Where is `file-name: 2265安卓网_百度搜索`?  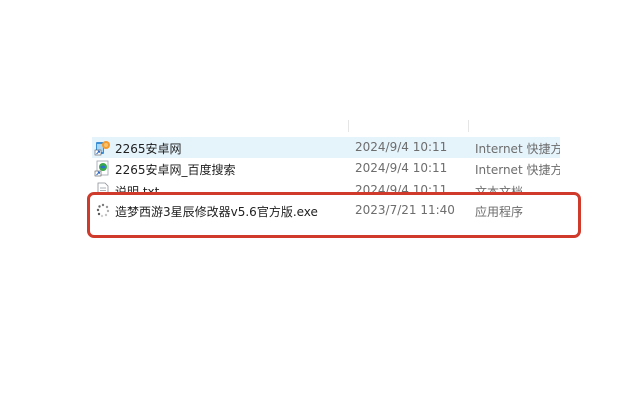 file-name: 2265安卓网_百度搜索 is located at coordinates (175, 170).